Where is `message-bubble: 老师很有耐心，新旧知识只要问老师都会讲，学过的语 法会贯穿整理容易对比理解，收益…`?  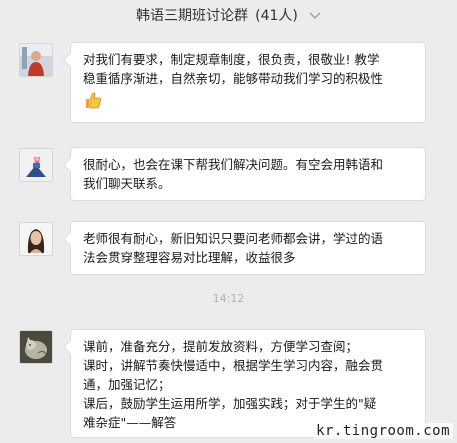 message-bubble: 老师很有耐心，新旧知识只要问老师都会讲，学过的语 法会贯穿整理容易对比理解，收益… is located at coordinates (248, 248).